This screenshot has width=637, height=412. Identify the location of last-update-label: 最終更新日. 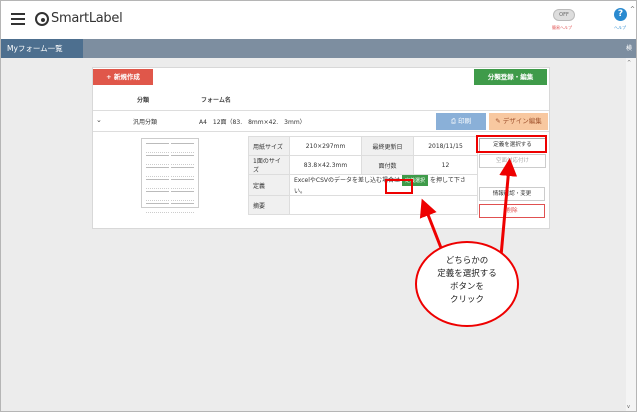
(387, 146).